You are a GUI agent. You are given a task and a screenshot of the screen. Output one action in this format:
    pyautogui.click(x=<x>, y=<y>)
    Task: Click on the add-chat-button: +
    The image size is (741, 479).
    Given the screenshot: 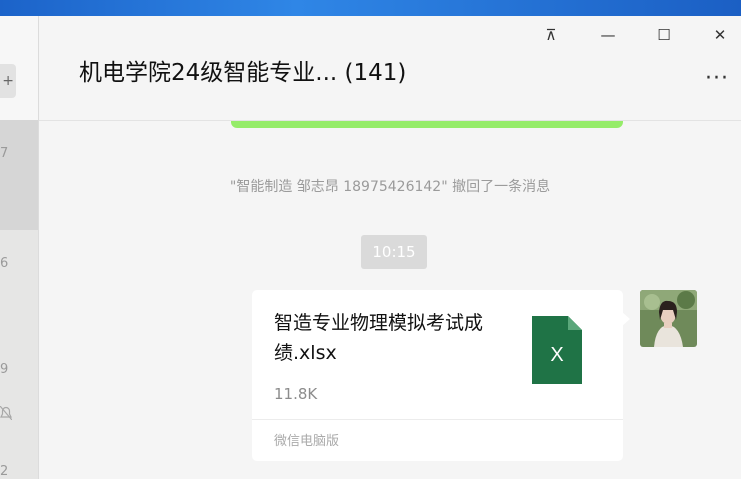 What is the action you would take?
    pyautogui.click(x=8, y=81)
    